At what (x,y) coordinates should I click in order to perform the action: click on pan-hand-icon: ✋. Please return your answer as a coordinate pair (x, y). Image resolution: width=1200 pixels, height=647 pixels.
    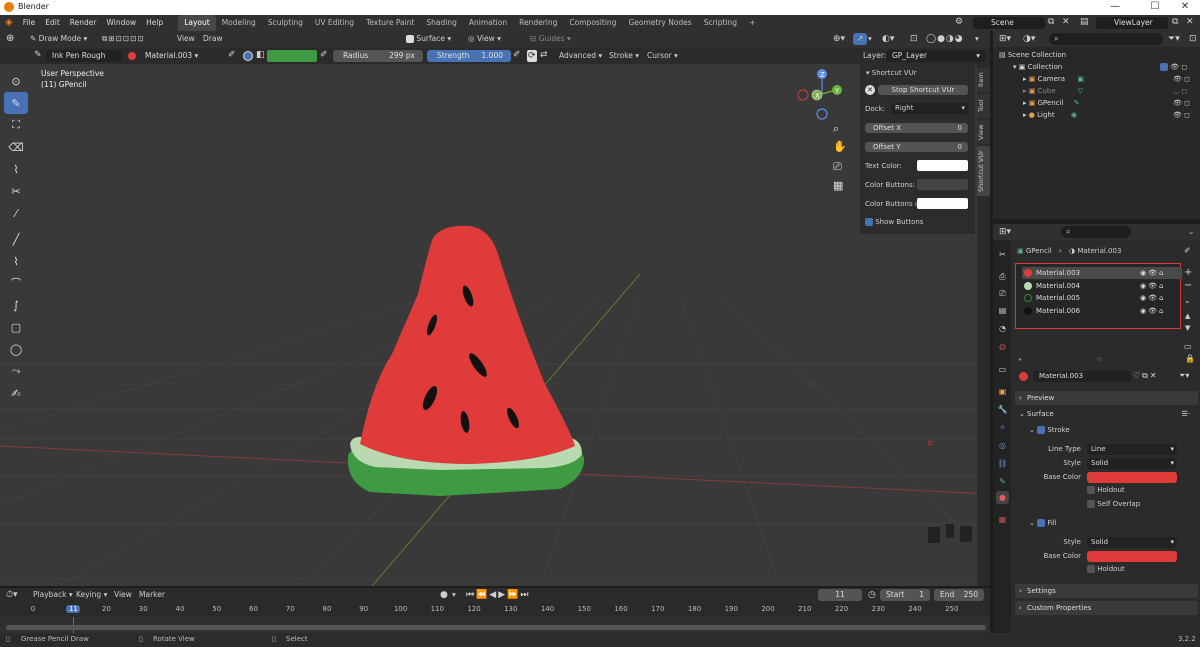
    Looking at the image, I should click on (840, 146).